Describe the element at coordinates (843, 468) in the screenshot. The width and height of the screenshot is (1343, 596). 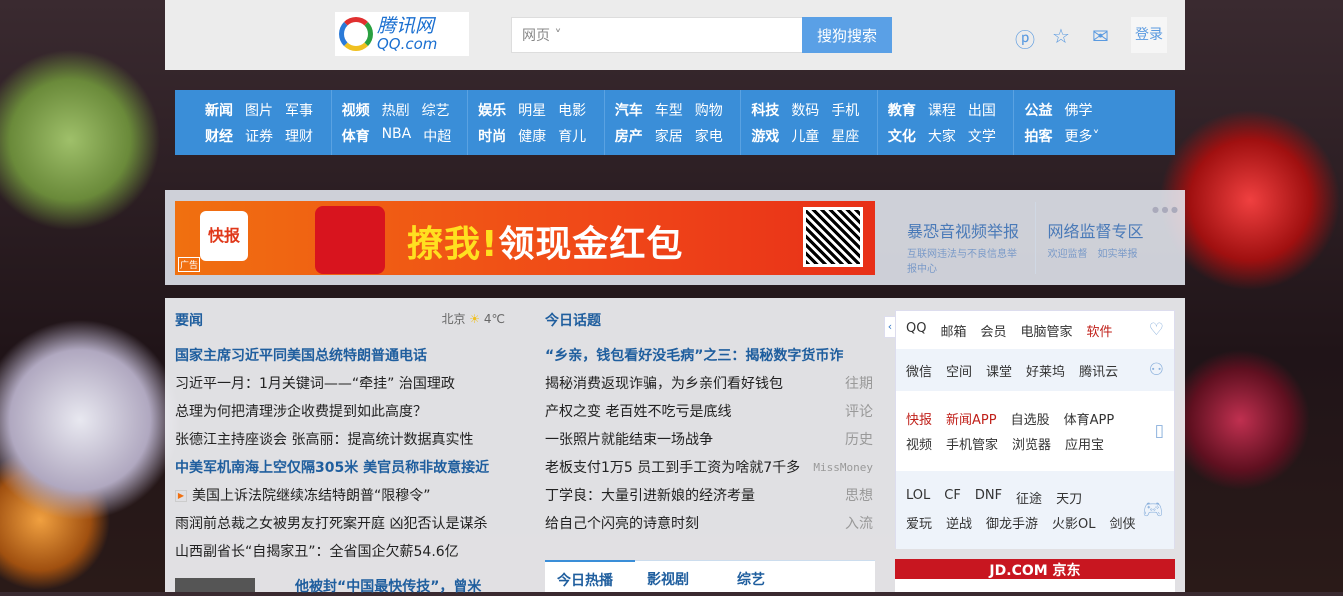
I see `topic-tag: MissMoney` at that location.